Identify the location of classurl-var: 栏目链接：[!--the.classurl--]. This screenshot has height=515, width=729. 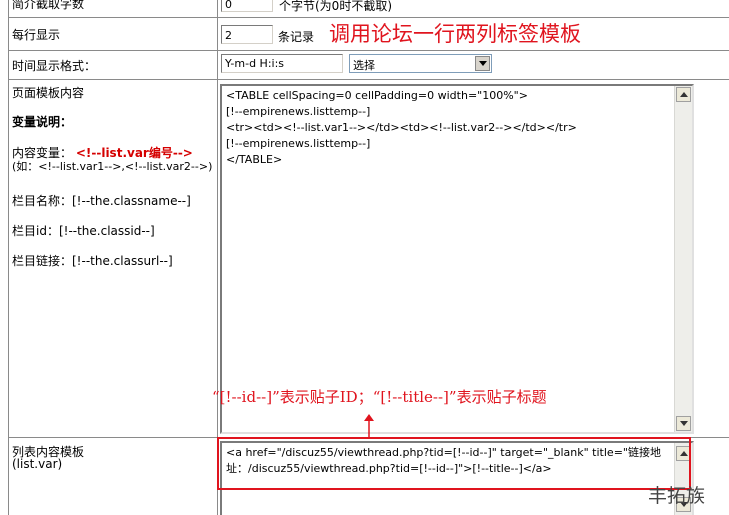
(92, 261).